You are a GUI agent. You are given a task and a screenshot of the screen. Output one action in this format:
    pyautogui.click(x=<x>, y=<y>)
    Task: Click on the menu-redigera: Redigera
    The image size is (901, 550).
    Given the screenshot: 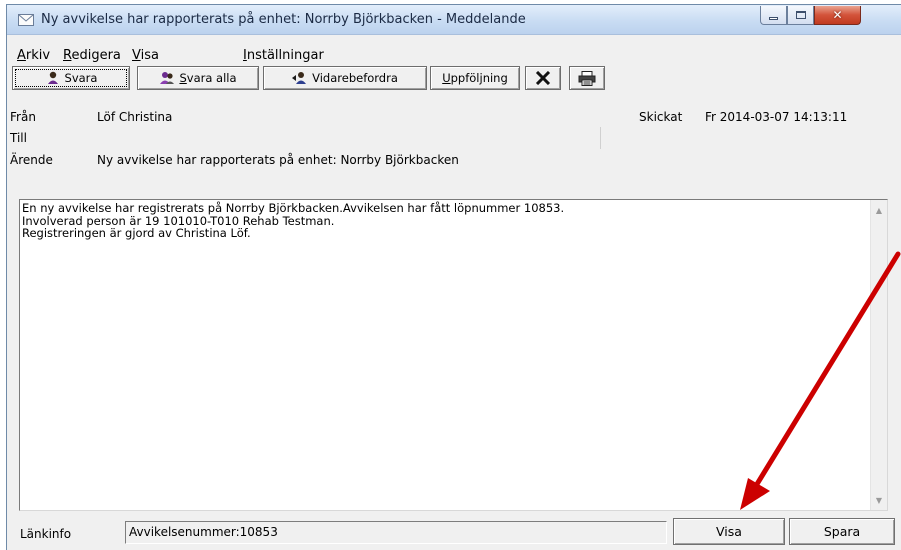 What is the action you would take?
    pyautogui.click(x=92, y=55)
    